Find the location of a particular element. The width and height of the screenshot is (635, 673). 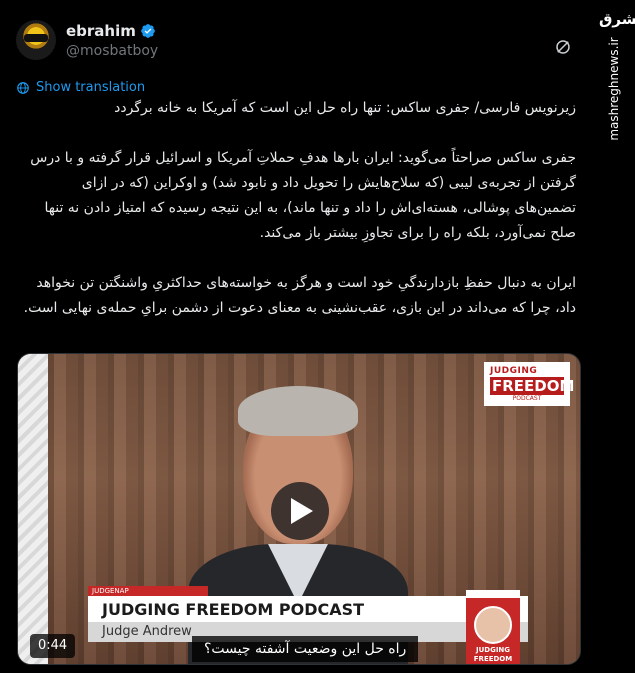

show-translation-row: Show translation is located at coordinates (80, 87).